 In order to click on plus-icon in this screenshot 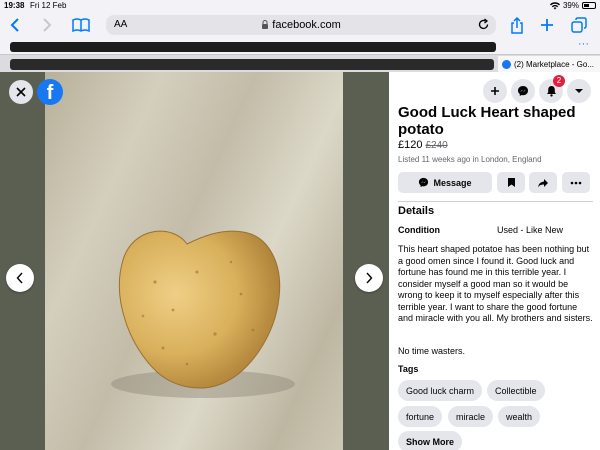, I will do `click(495, 91)`.